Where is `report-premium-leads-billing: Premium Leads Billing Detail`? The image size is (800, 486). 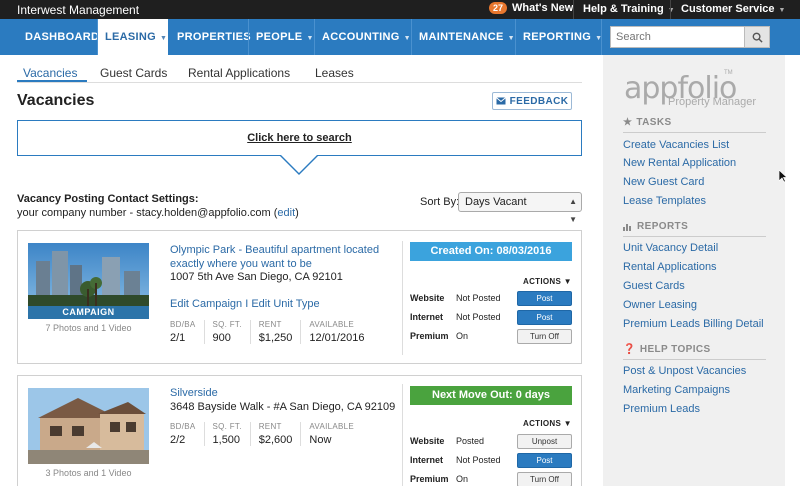
report-premium-leads-billing: Premium Leads Billing Detail is located at coordinates (693, 324).